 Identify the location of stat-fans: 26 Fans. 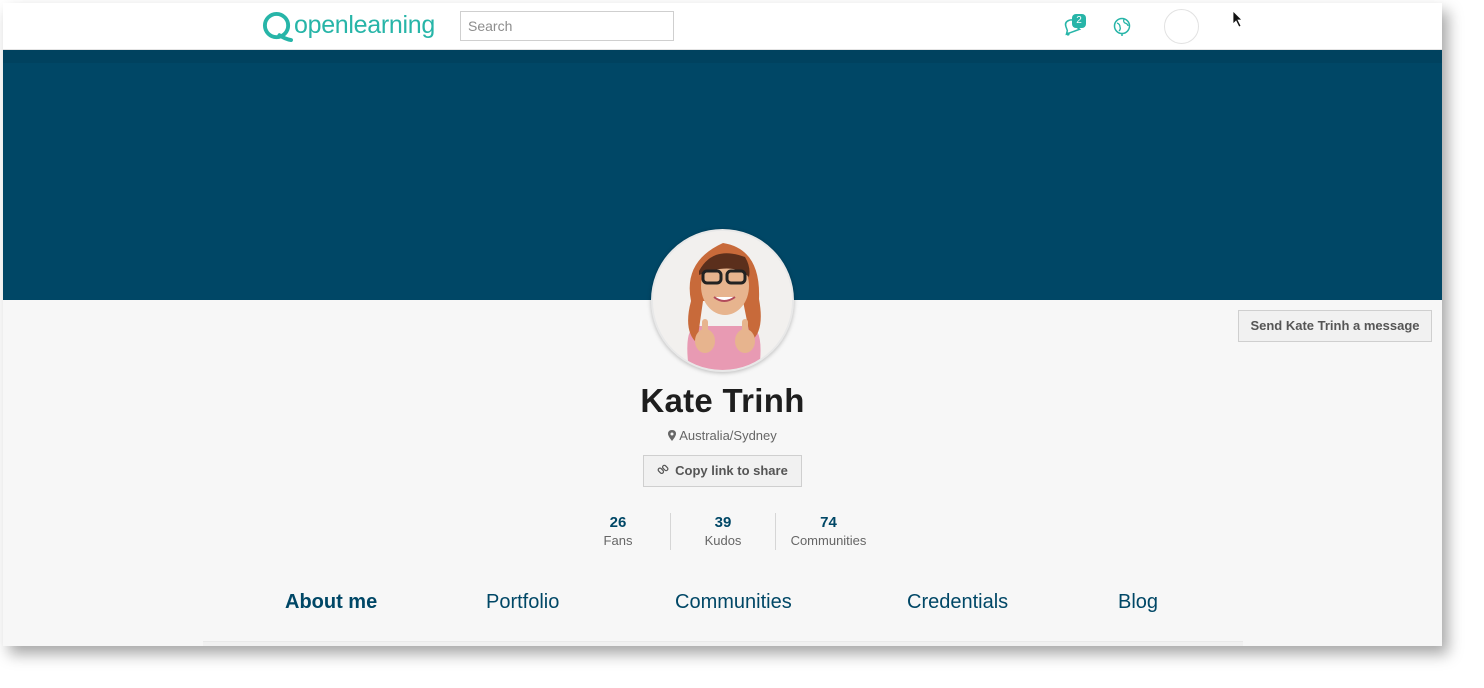
(618, 531).